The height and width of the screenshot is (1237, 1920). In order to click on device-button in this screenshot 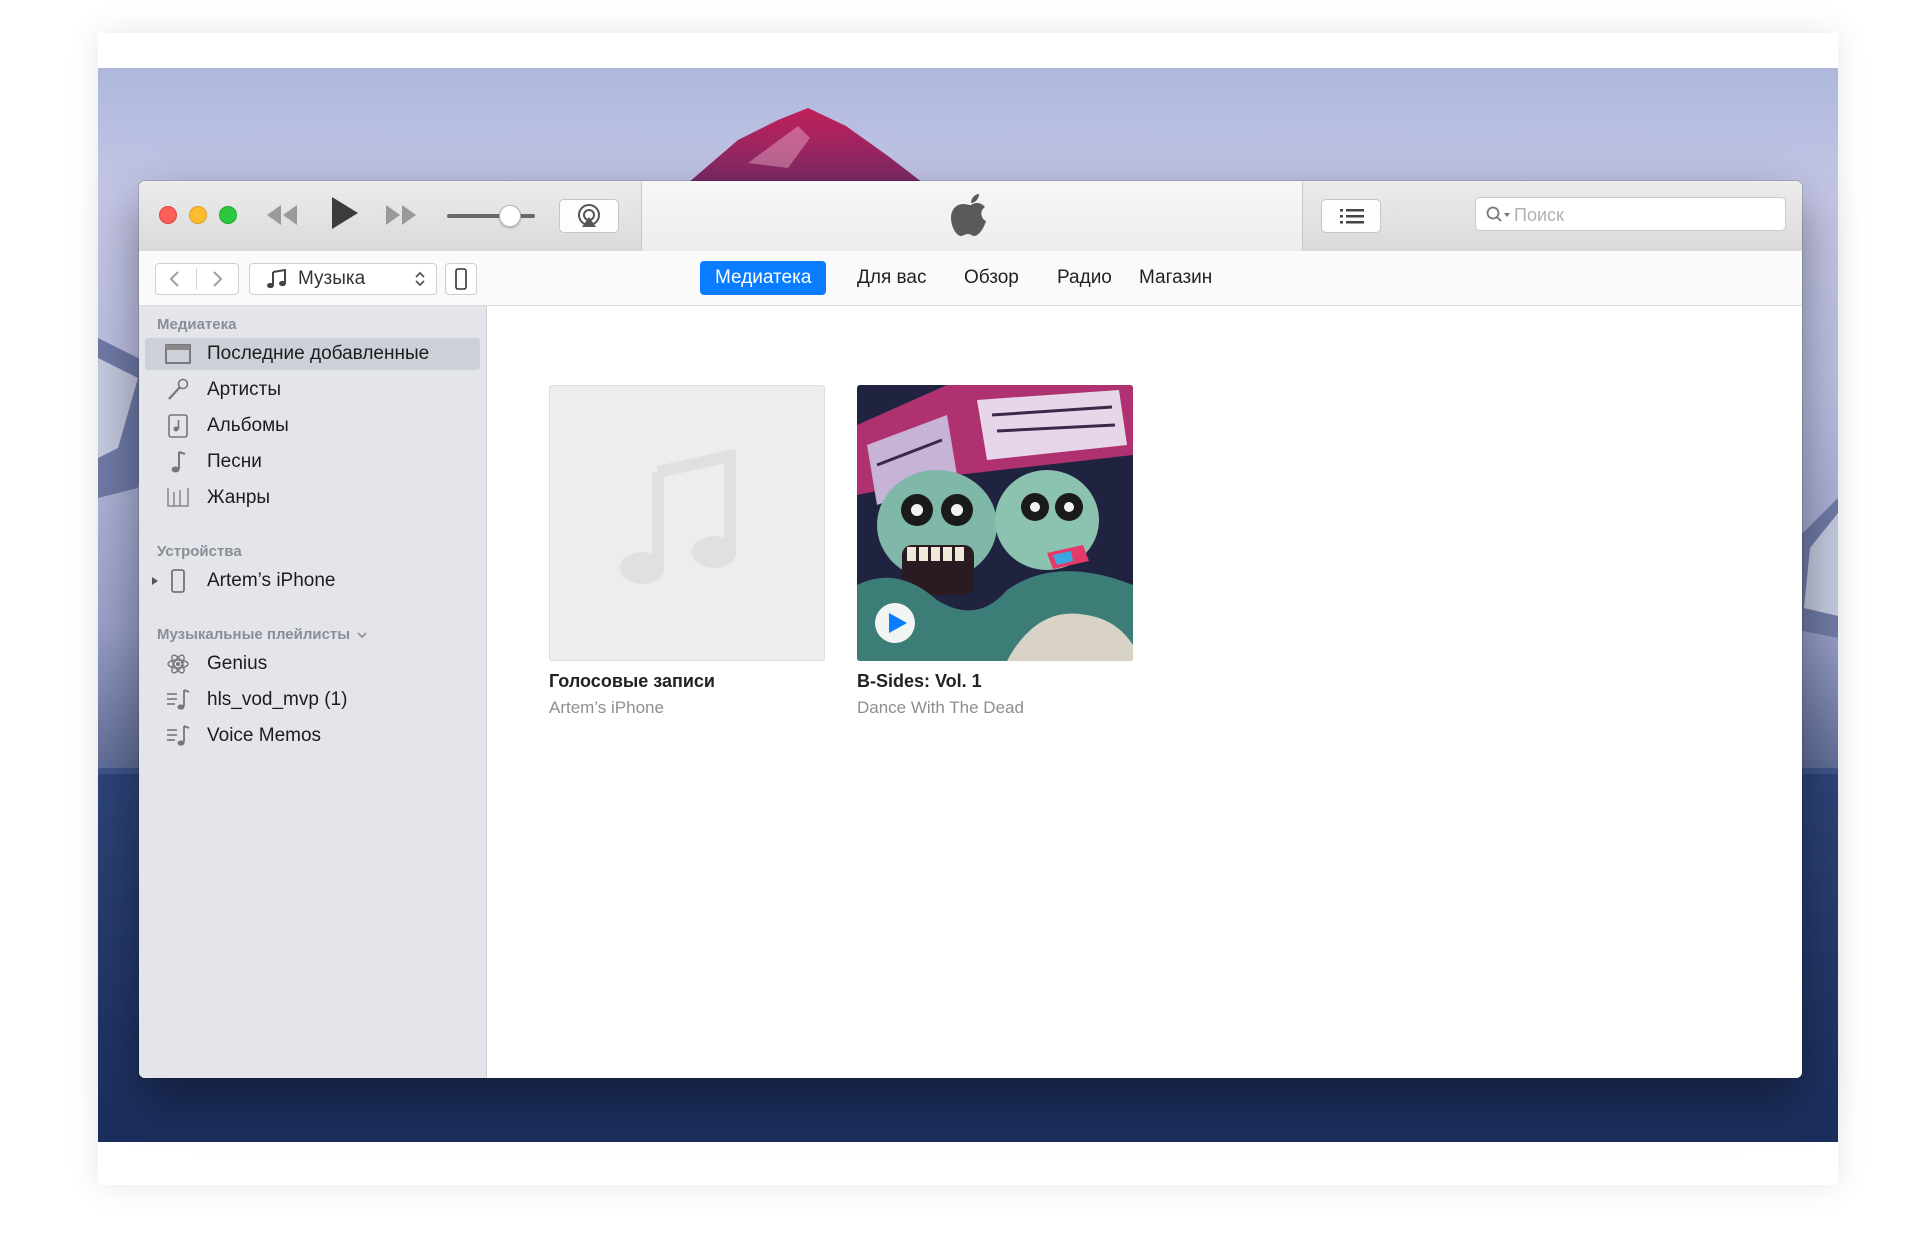, I will do `click(461, 279)`.